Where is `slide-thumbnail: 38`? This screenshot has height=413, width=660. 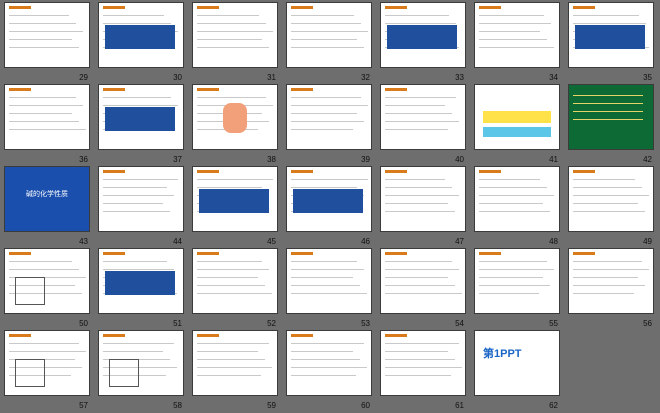 slide-thumbnail: 38 is located at coordinates (235, 124).